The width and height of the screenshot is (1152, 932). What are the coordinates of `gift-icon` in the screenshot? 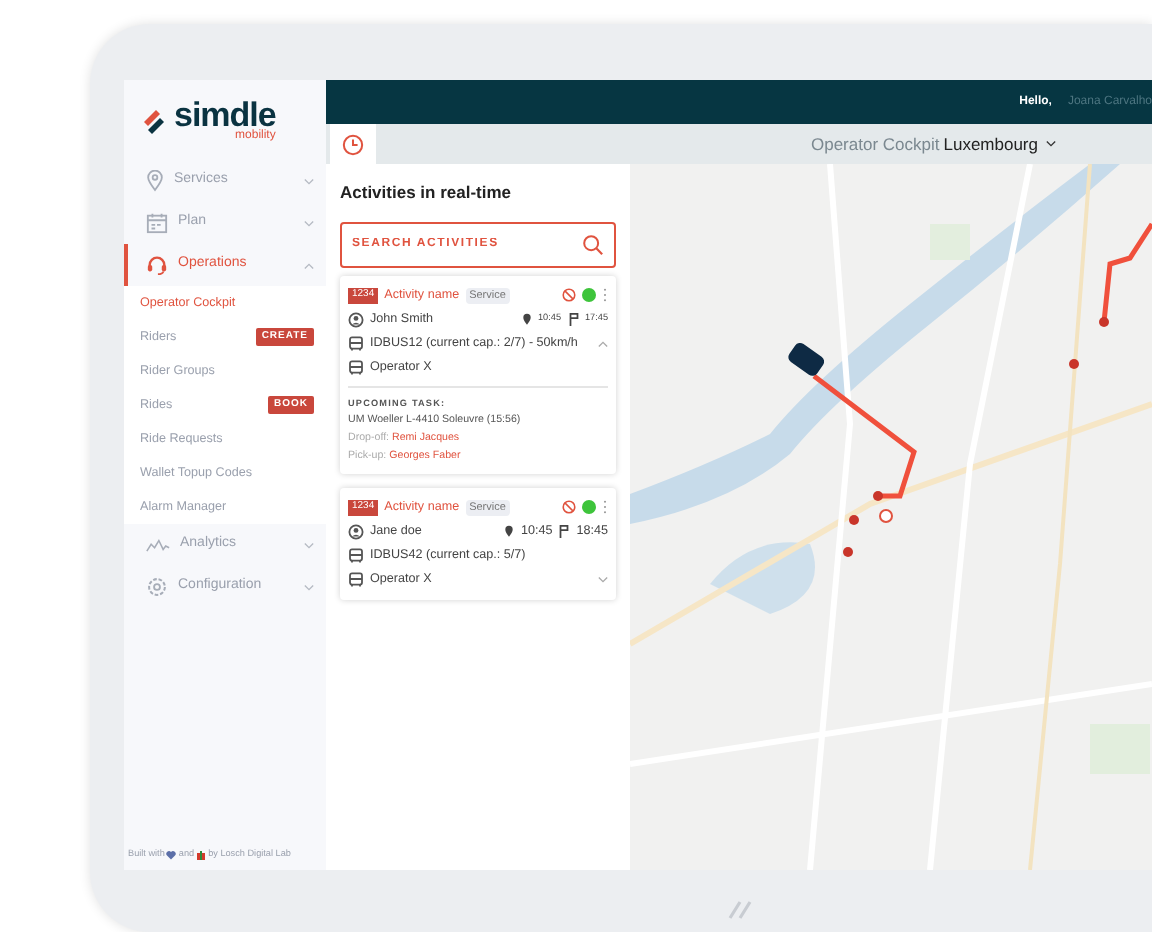 It's located at (201, 855).